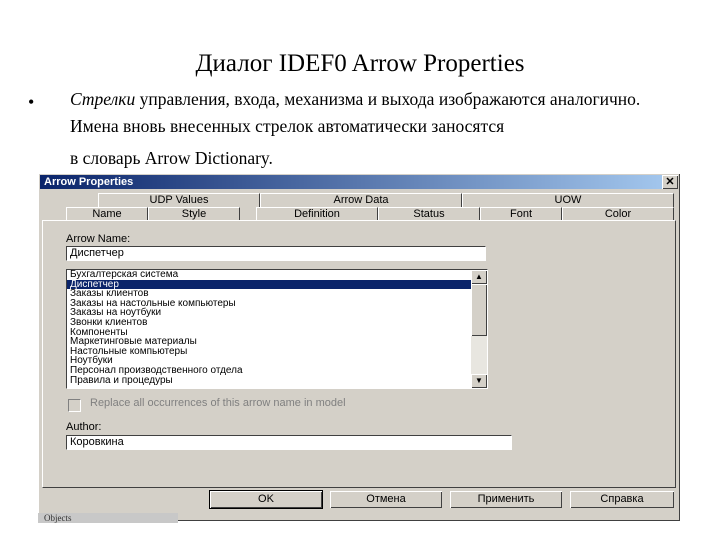 Image resolution: width=720 pixels, height=540 pixels. Describe the element at coordinates (171, 158) in the screenshot. I see `bullet-text-line3: в словарь Arrow Dictionary.` at that location.